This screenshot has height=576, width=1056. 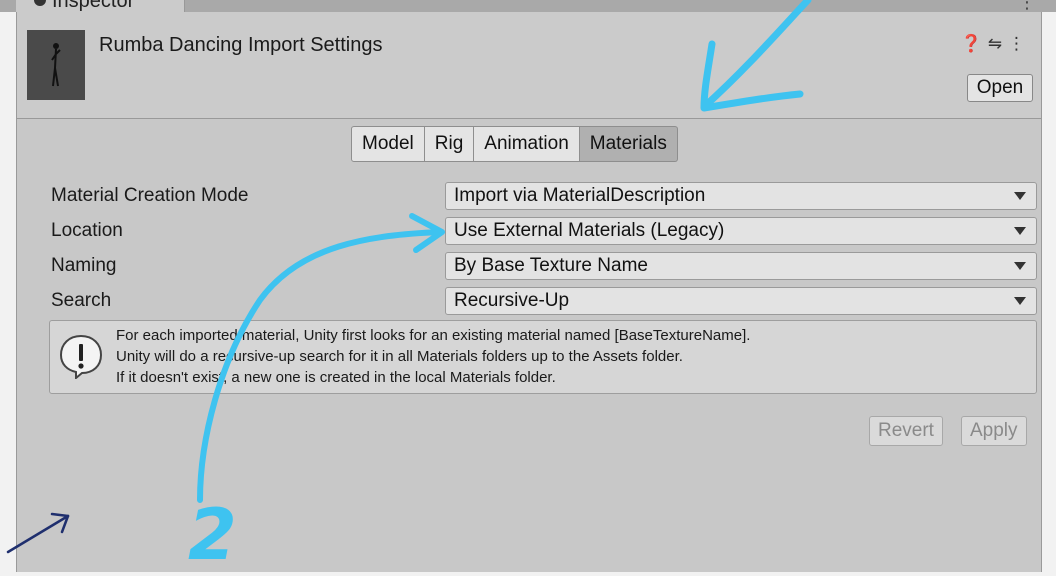 What do you see at coordinates (81, 300) in the screenshot?
I see `field-label: Search` at bounding box center [81, 300].